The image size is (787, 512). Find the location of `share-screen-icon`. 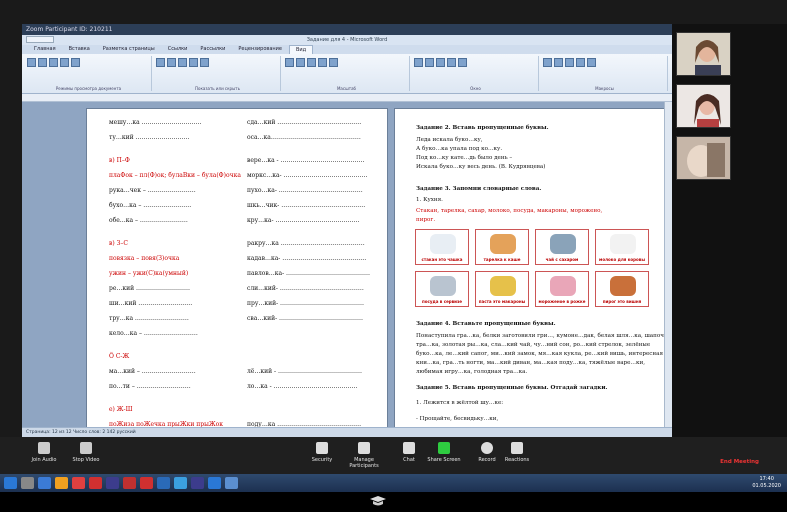

share-screen-icon is located at coordinates (444, 448).